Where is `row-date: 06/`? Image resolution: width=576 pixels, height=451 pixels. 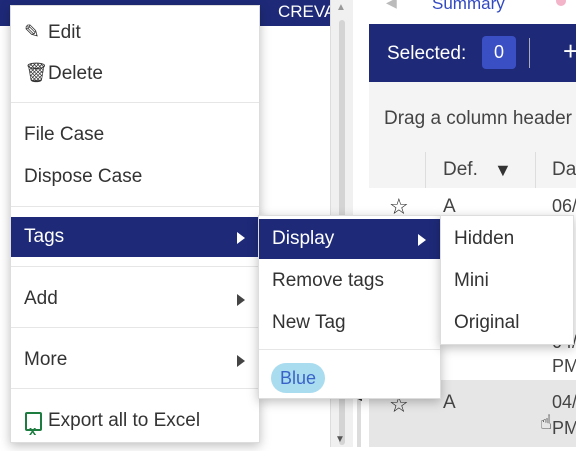 row-date: 06/ is located at coordinates (564, 206).